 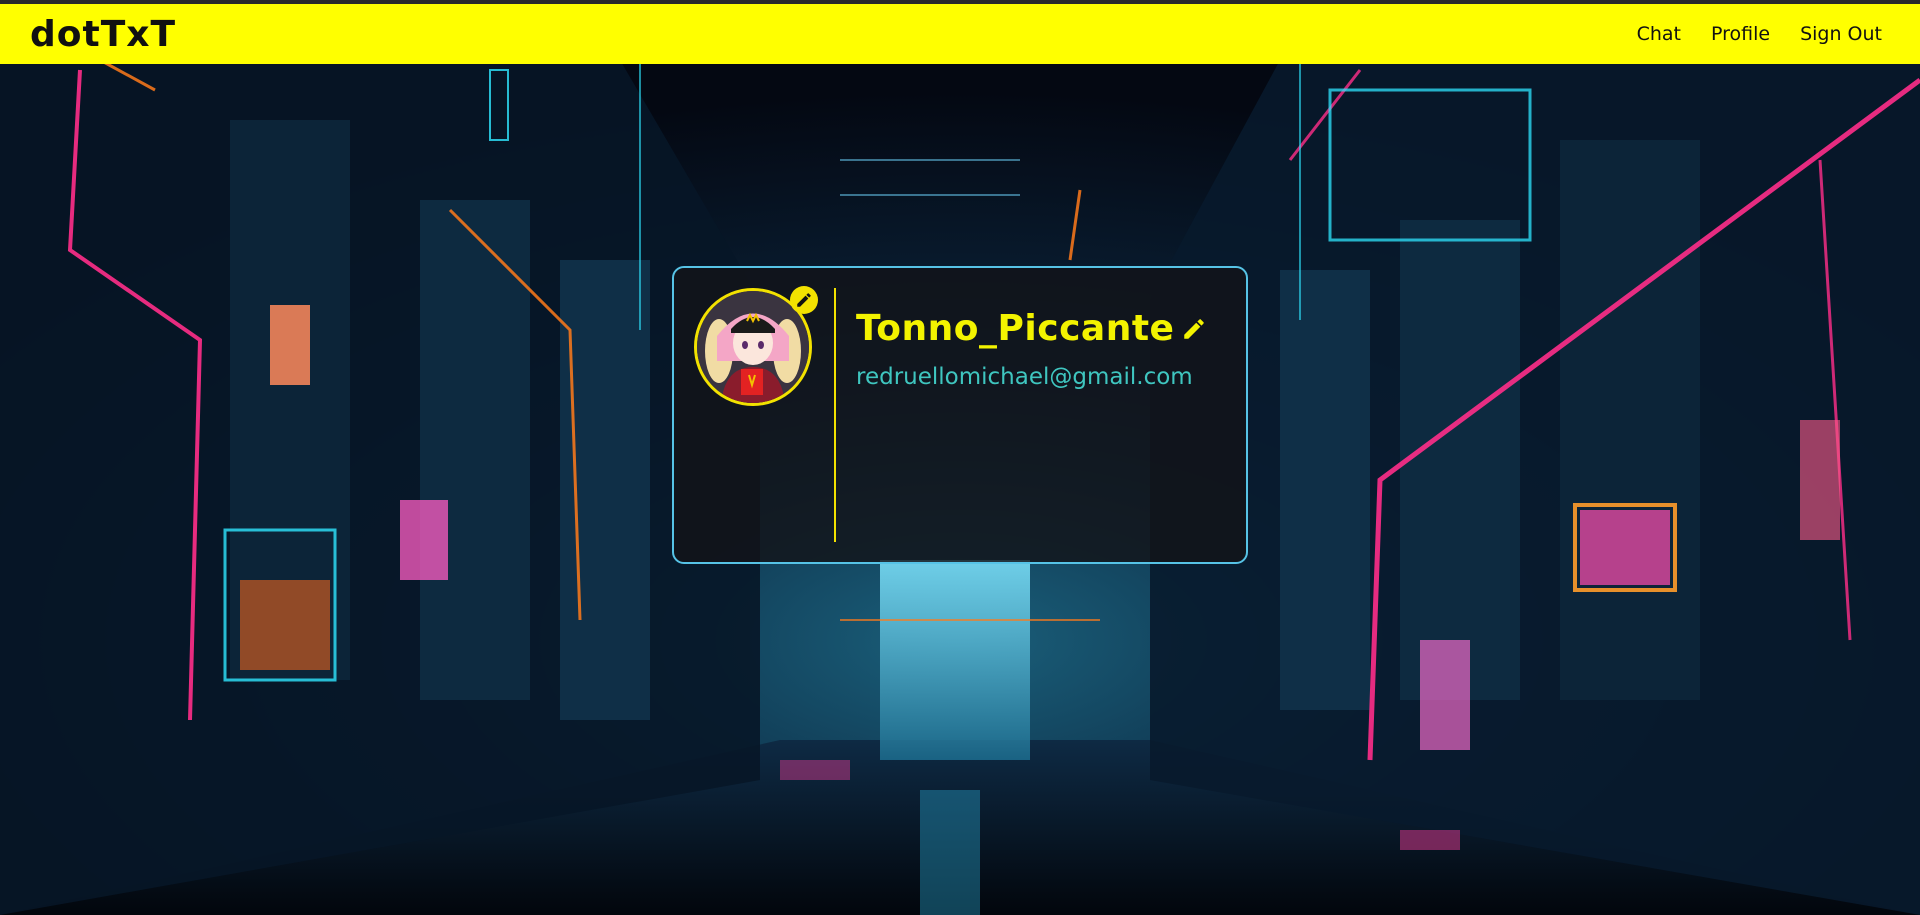 What do you see at coordinates (835, 415) in the screenshot?
I see `card-divider` at bounding box center [835, 415].